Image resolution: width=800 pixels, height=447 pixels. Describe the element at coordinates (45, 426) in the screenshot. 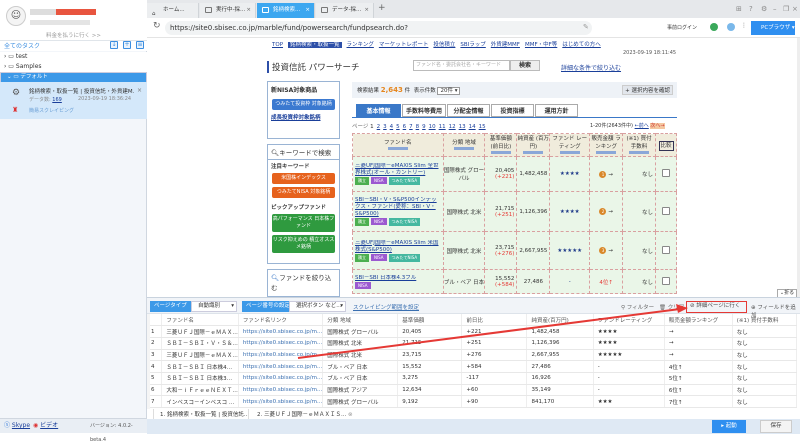

I see `video-link: ◉ ビデオ` at that location.